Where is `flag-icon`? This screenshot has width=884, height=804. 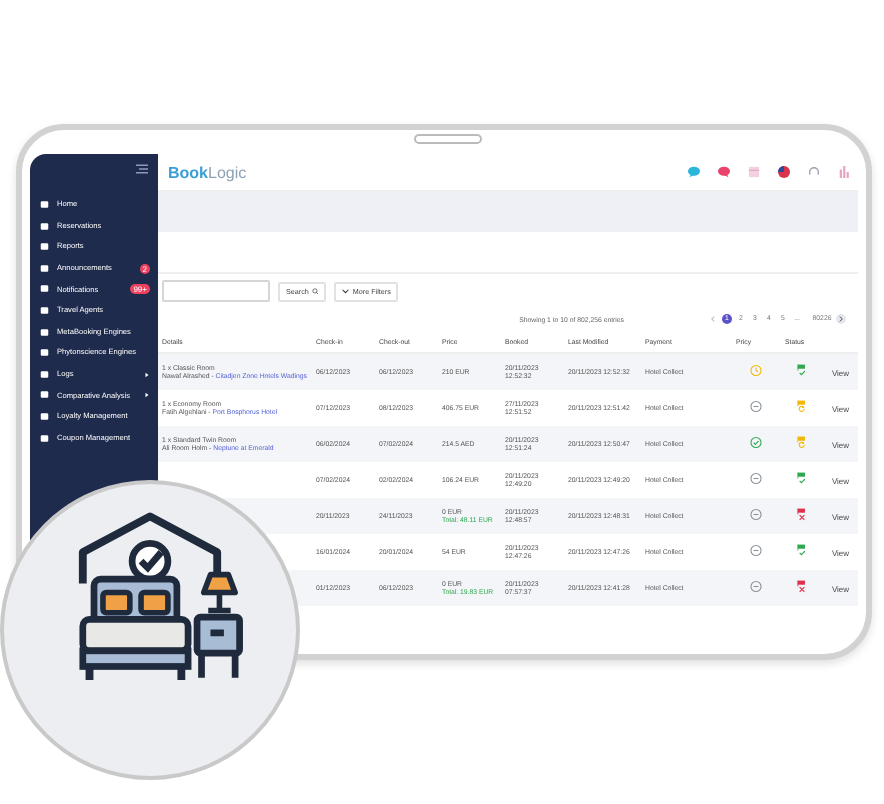
flag-icon is located at coordinates (784, 172).